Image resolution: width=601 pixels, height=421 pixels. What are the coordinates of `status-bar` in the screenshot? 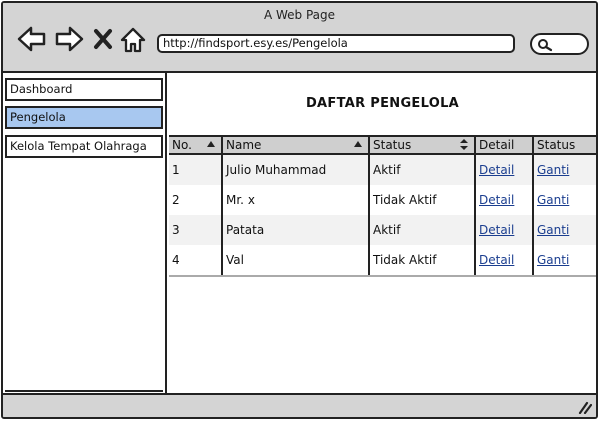 It's located at (299, 405).